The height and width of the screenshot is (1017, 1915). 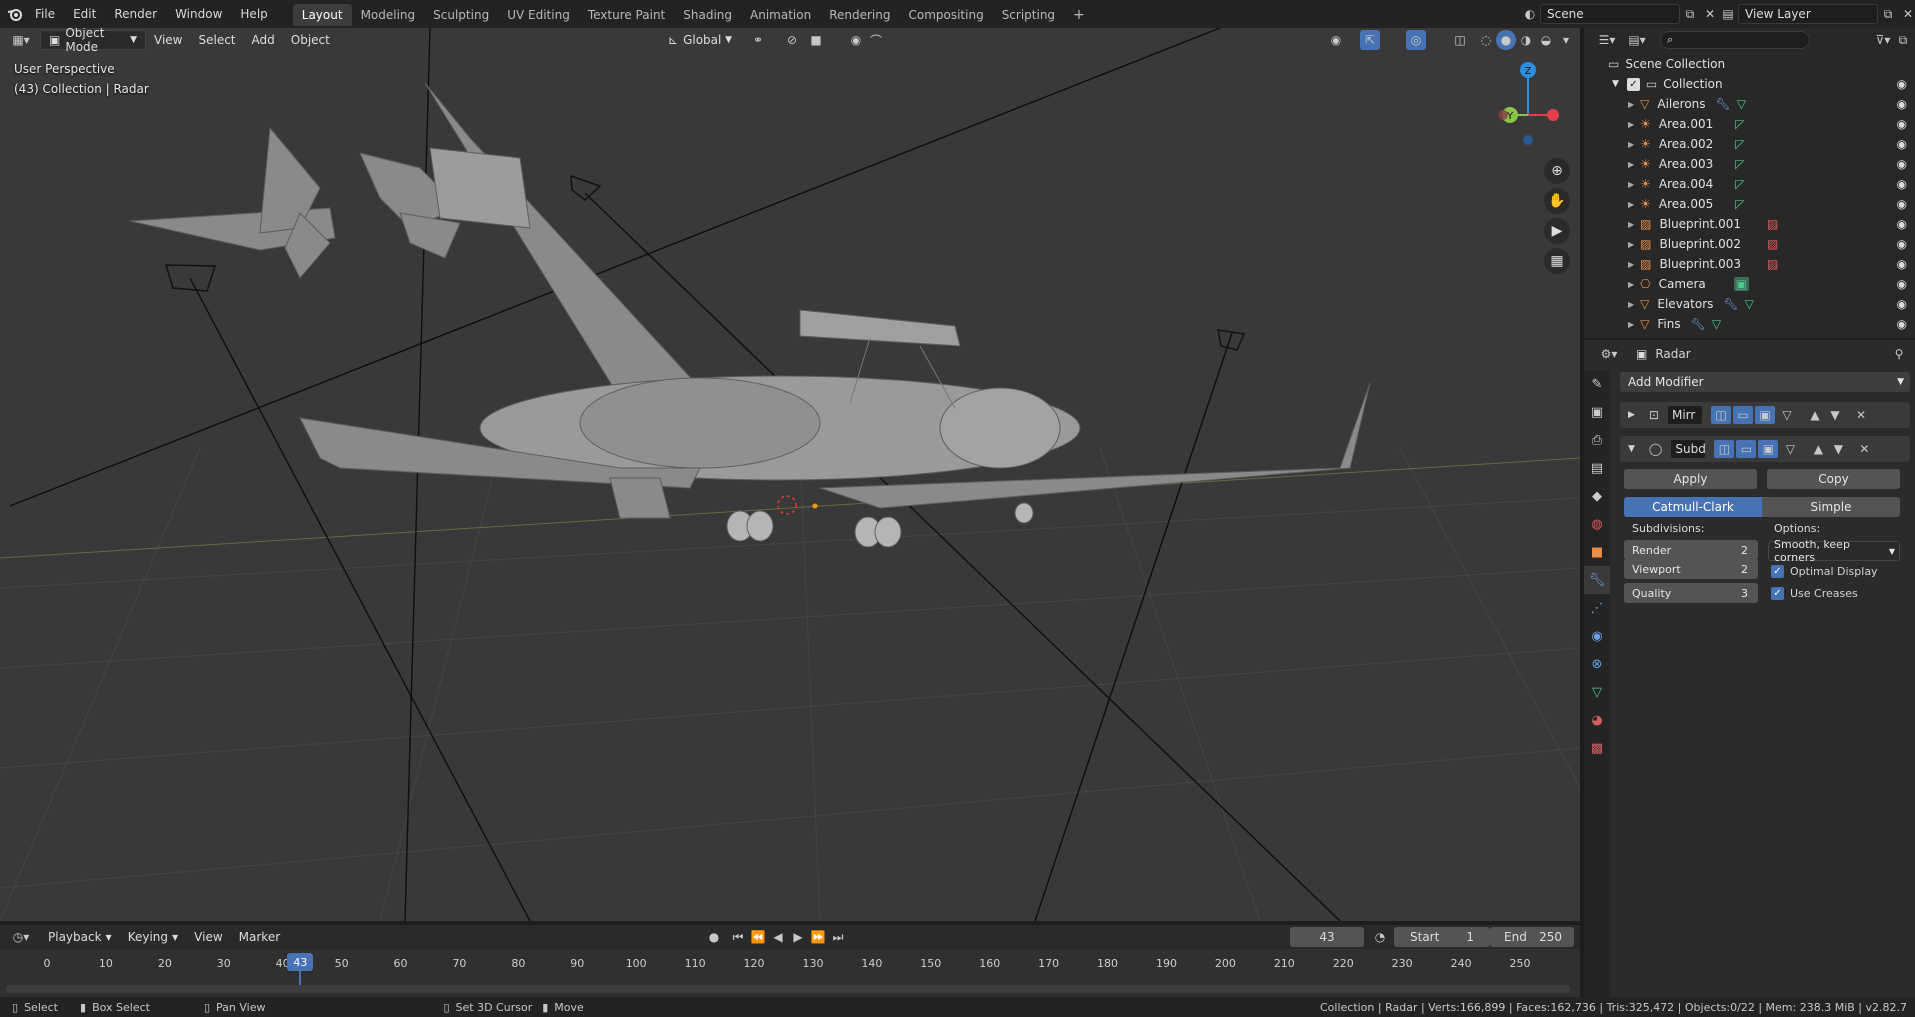 What do you see at coordinates (93, 41) in the screenshot?
I see `mode-dropdown: ▣ Object Mode ▼` at bounding box center [93, 41].